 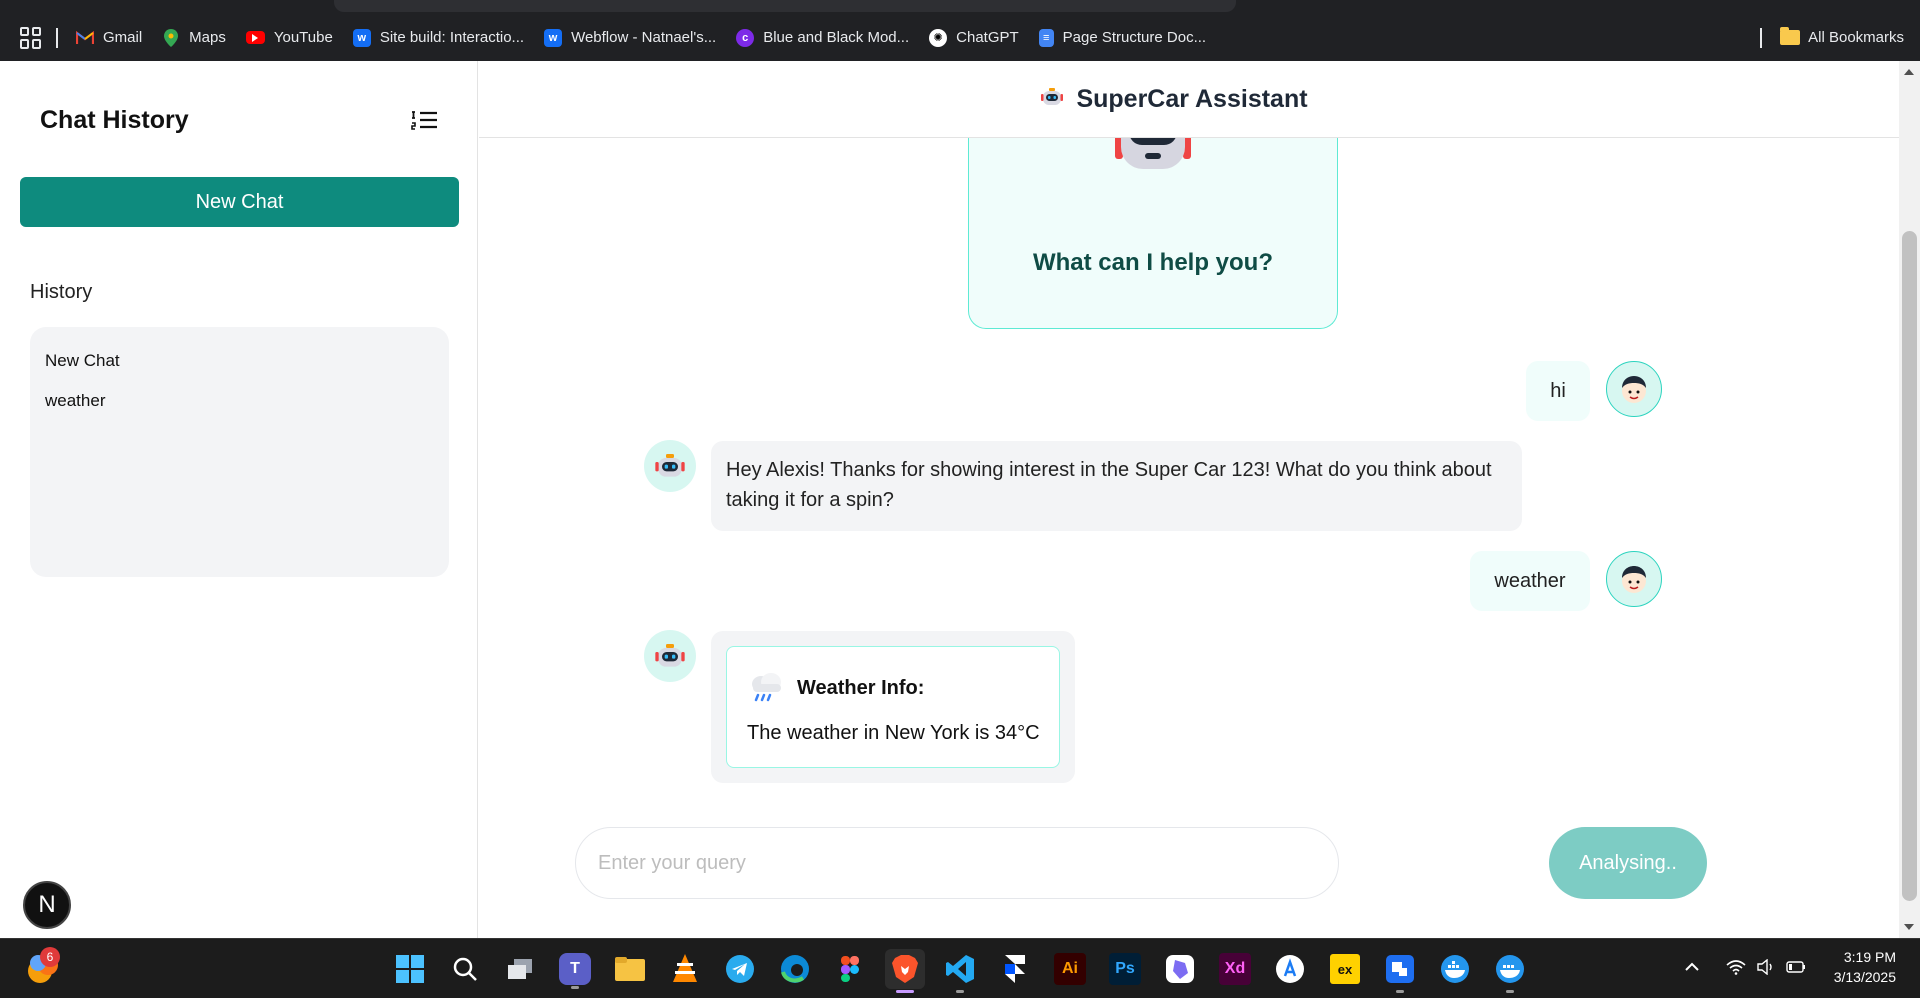 What do you see at coordinates (410, 969) in the screenshot?
I see `windows-start-icon` at bounding box center [410, 969].